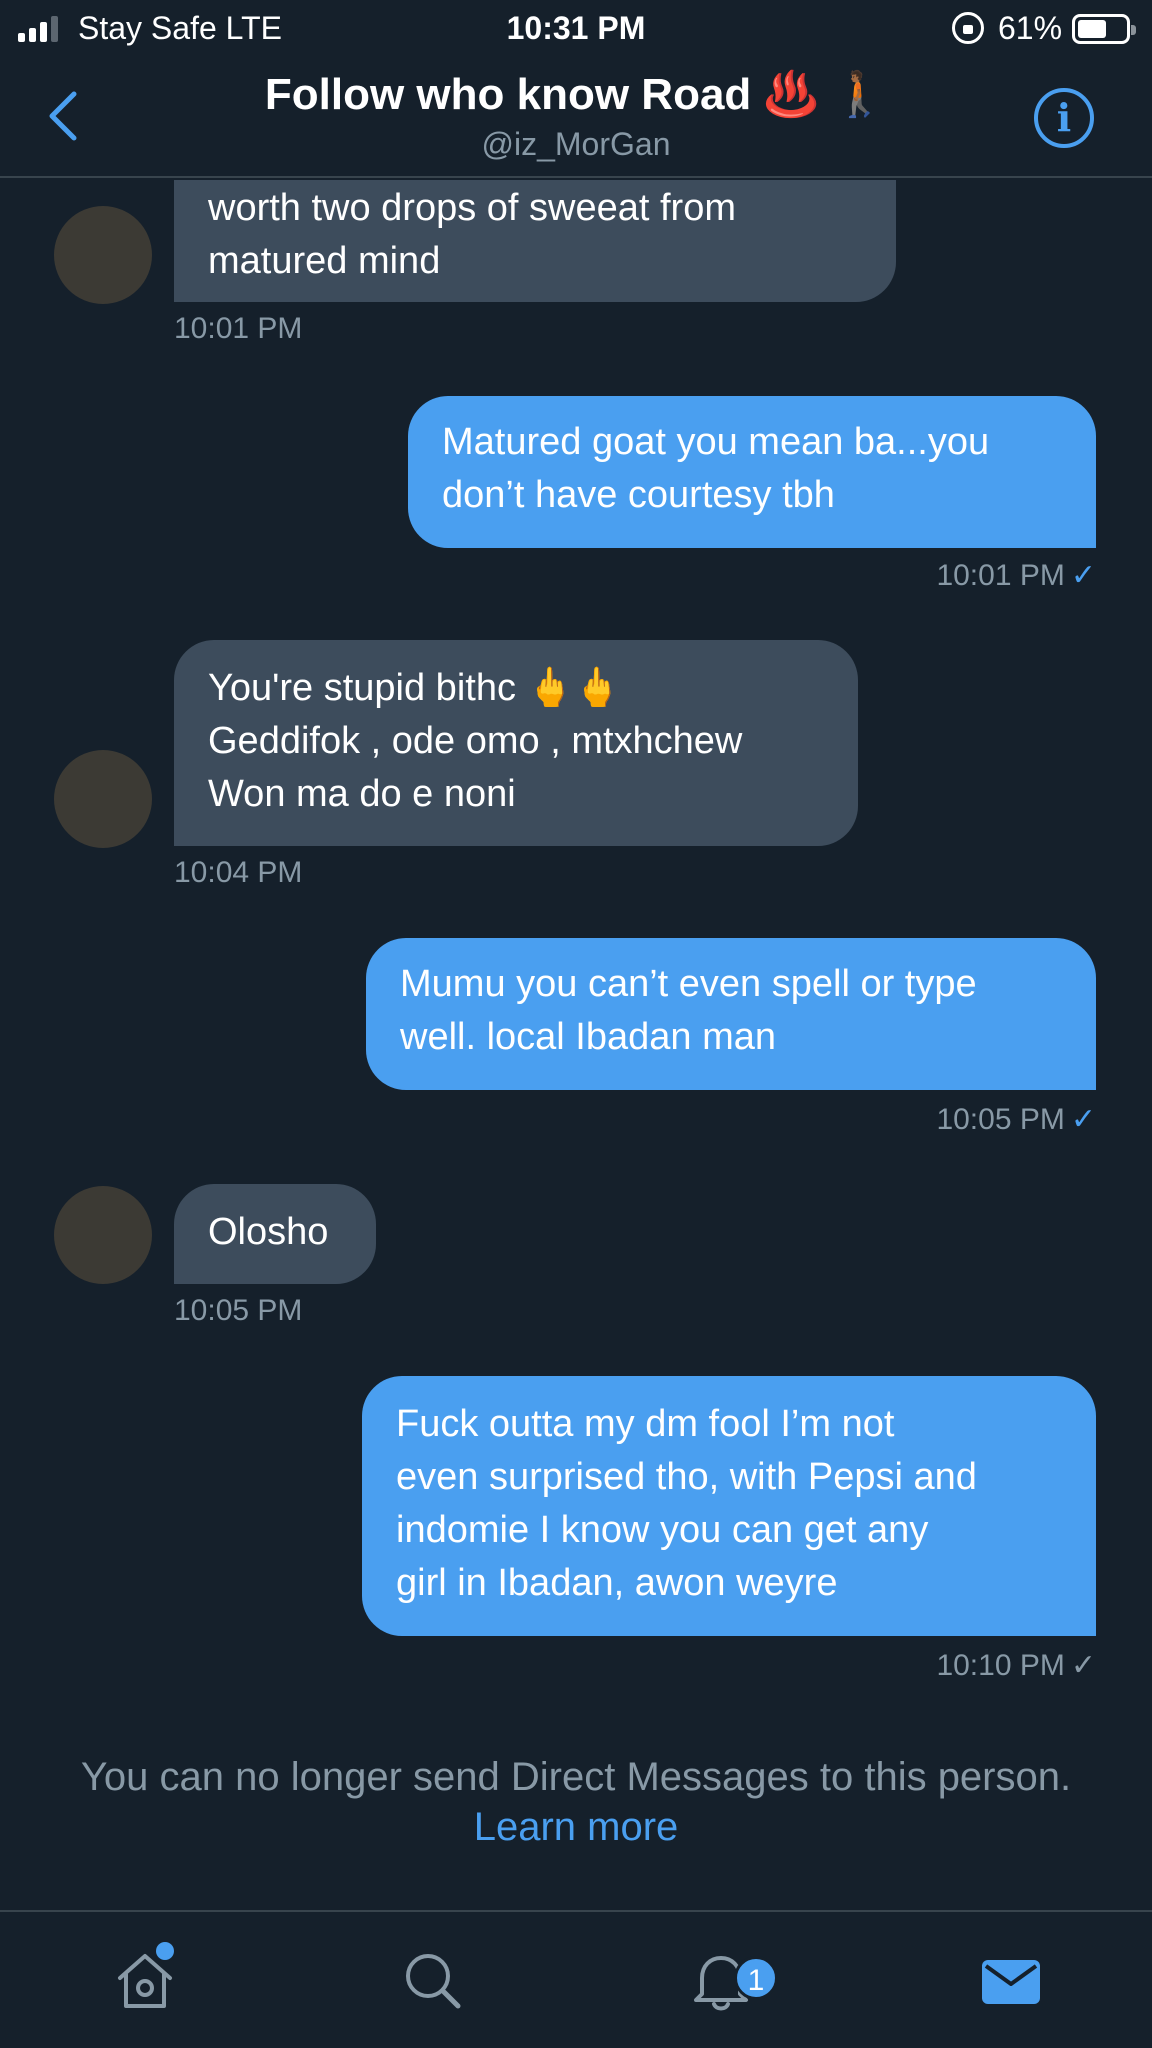 The height and width of the screenshot is (2048, 1152). What do you see at coordinates (1016, 575) in the screenshot?
I see `message-timestamp: 10:01 PM ✓` at bounding box center [1016, 575].